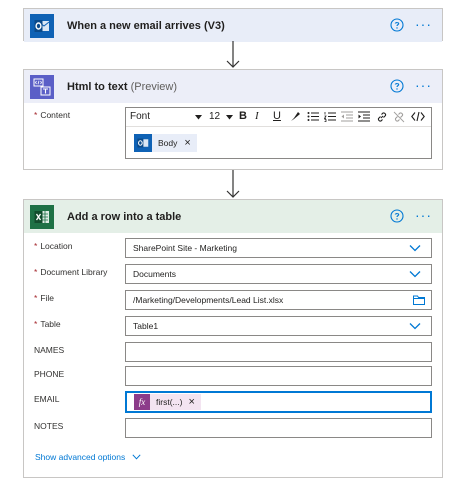  What do you see at coordinates (347, 116) in the screenshot?
I see `decrease-indent-icon` at bounding box center [347, 116].